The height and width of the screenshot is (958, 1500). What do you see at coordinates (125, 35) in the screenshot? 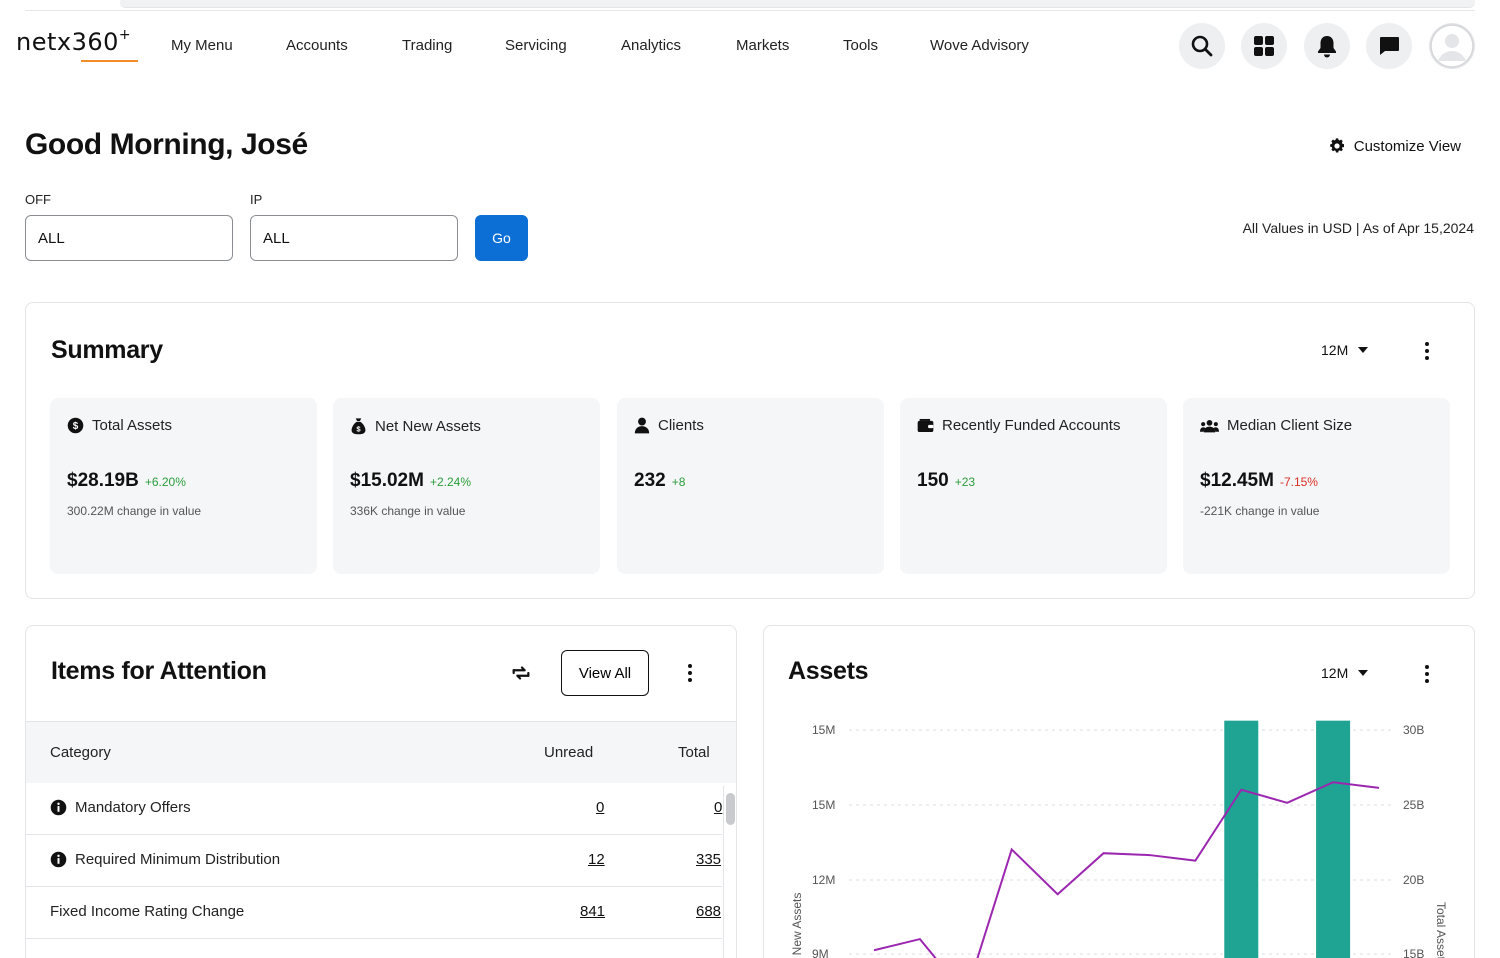
I see `logo-plus: +` at bounding box center [125, 35].